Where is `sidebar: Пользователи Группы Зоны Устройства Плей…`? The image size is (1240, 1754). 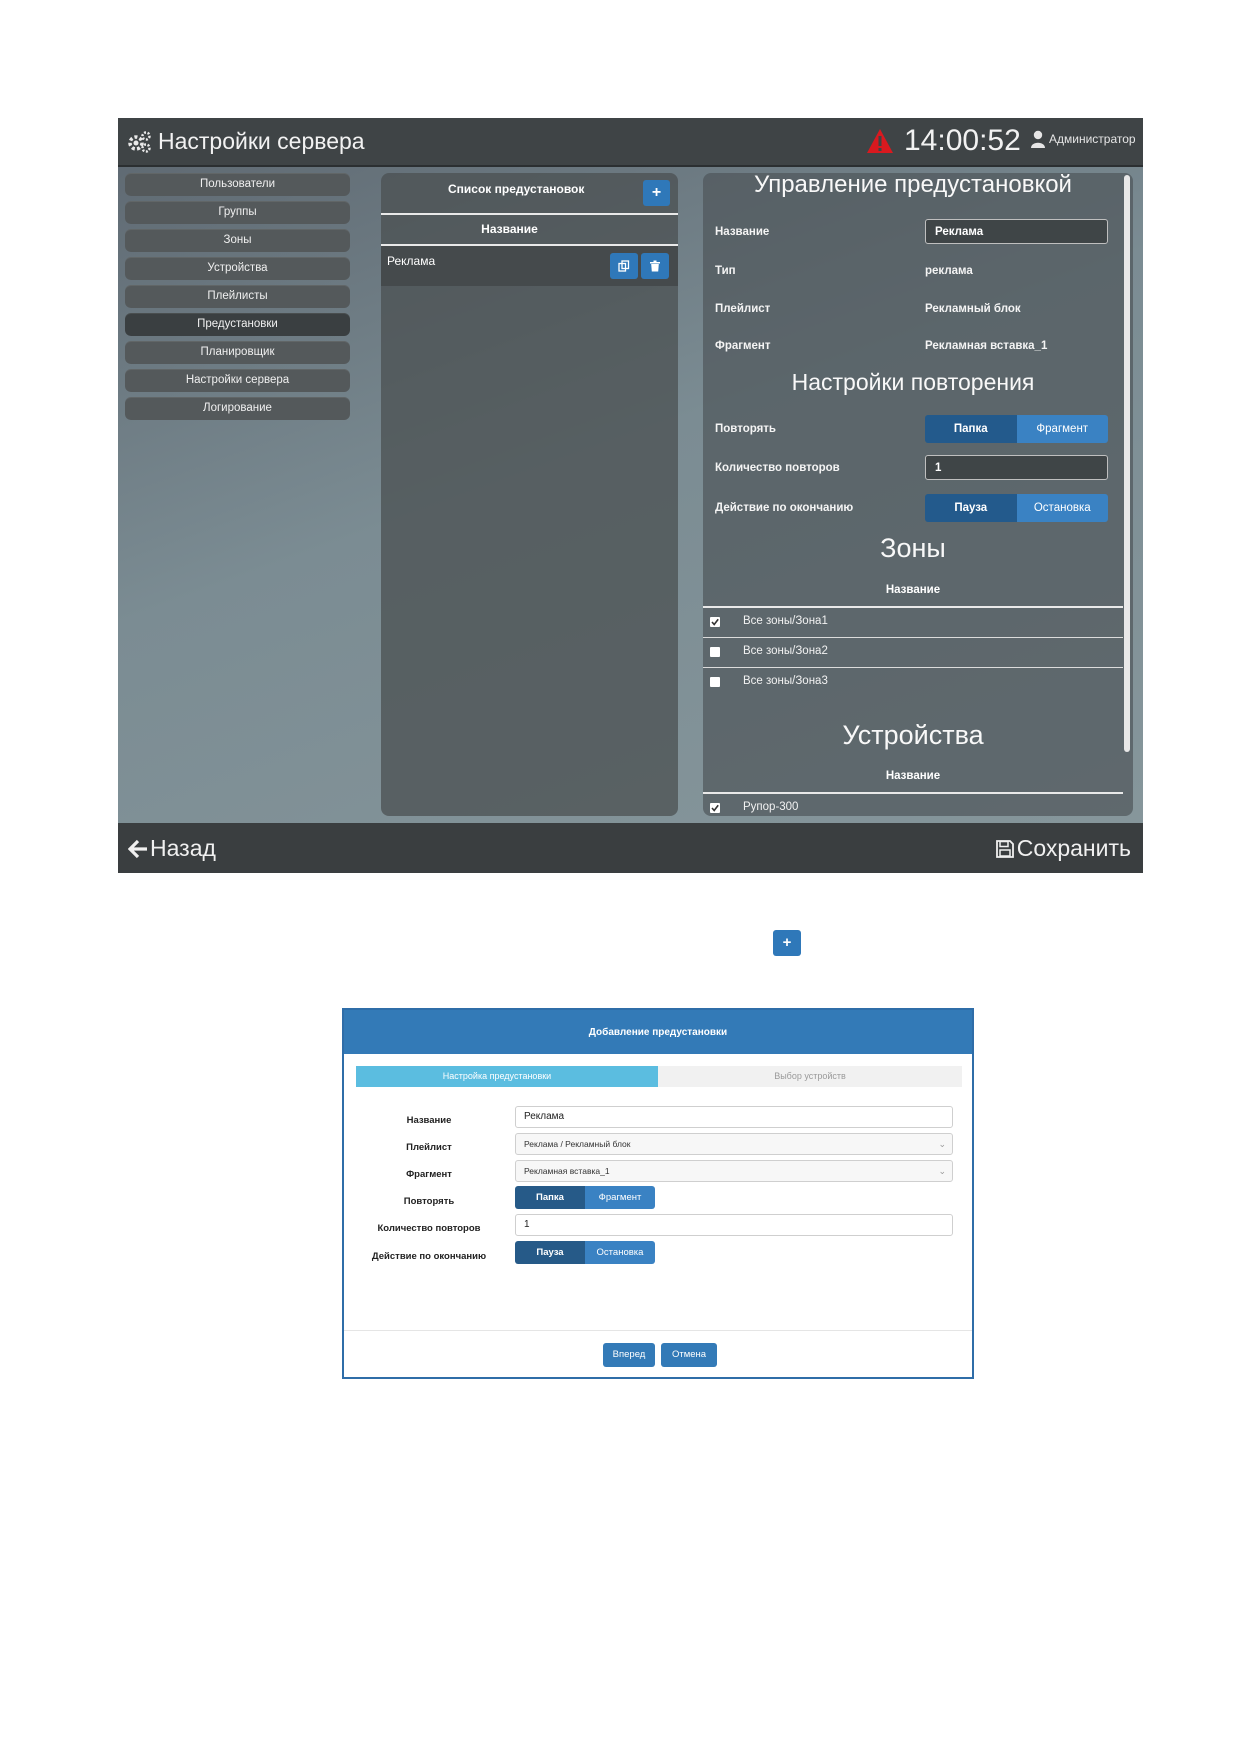
sidebar: Пользователи Группы Зоны Устройства Плей… is located at coordinates (237, 299).